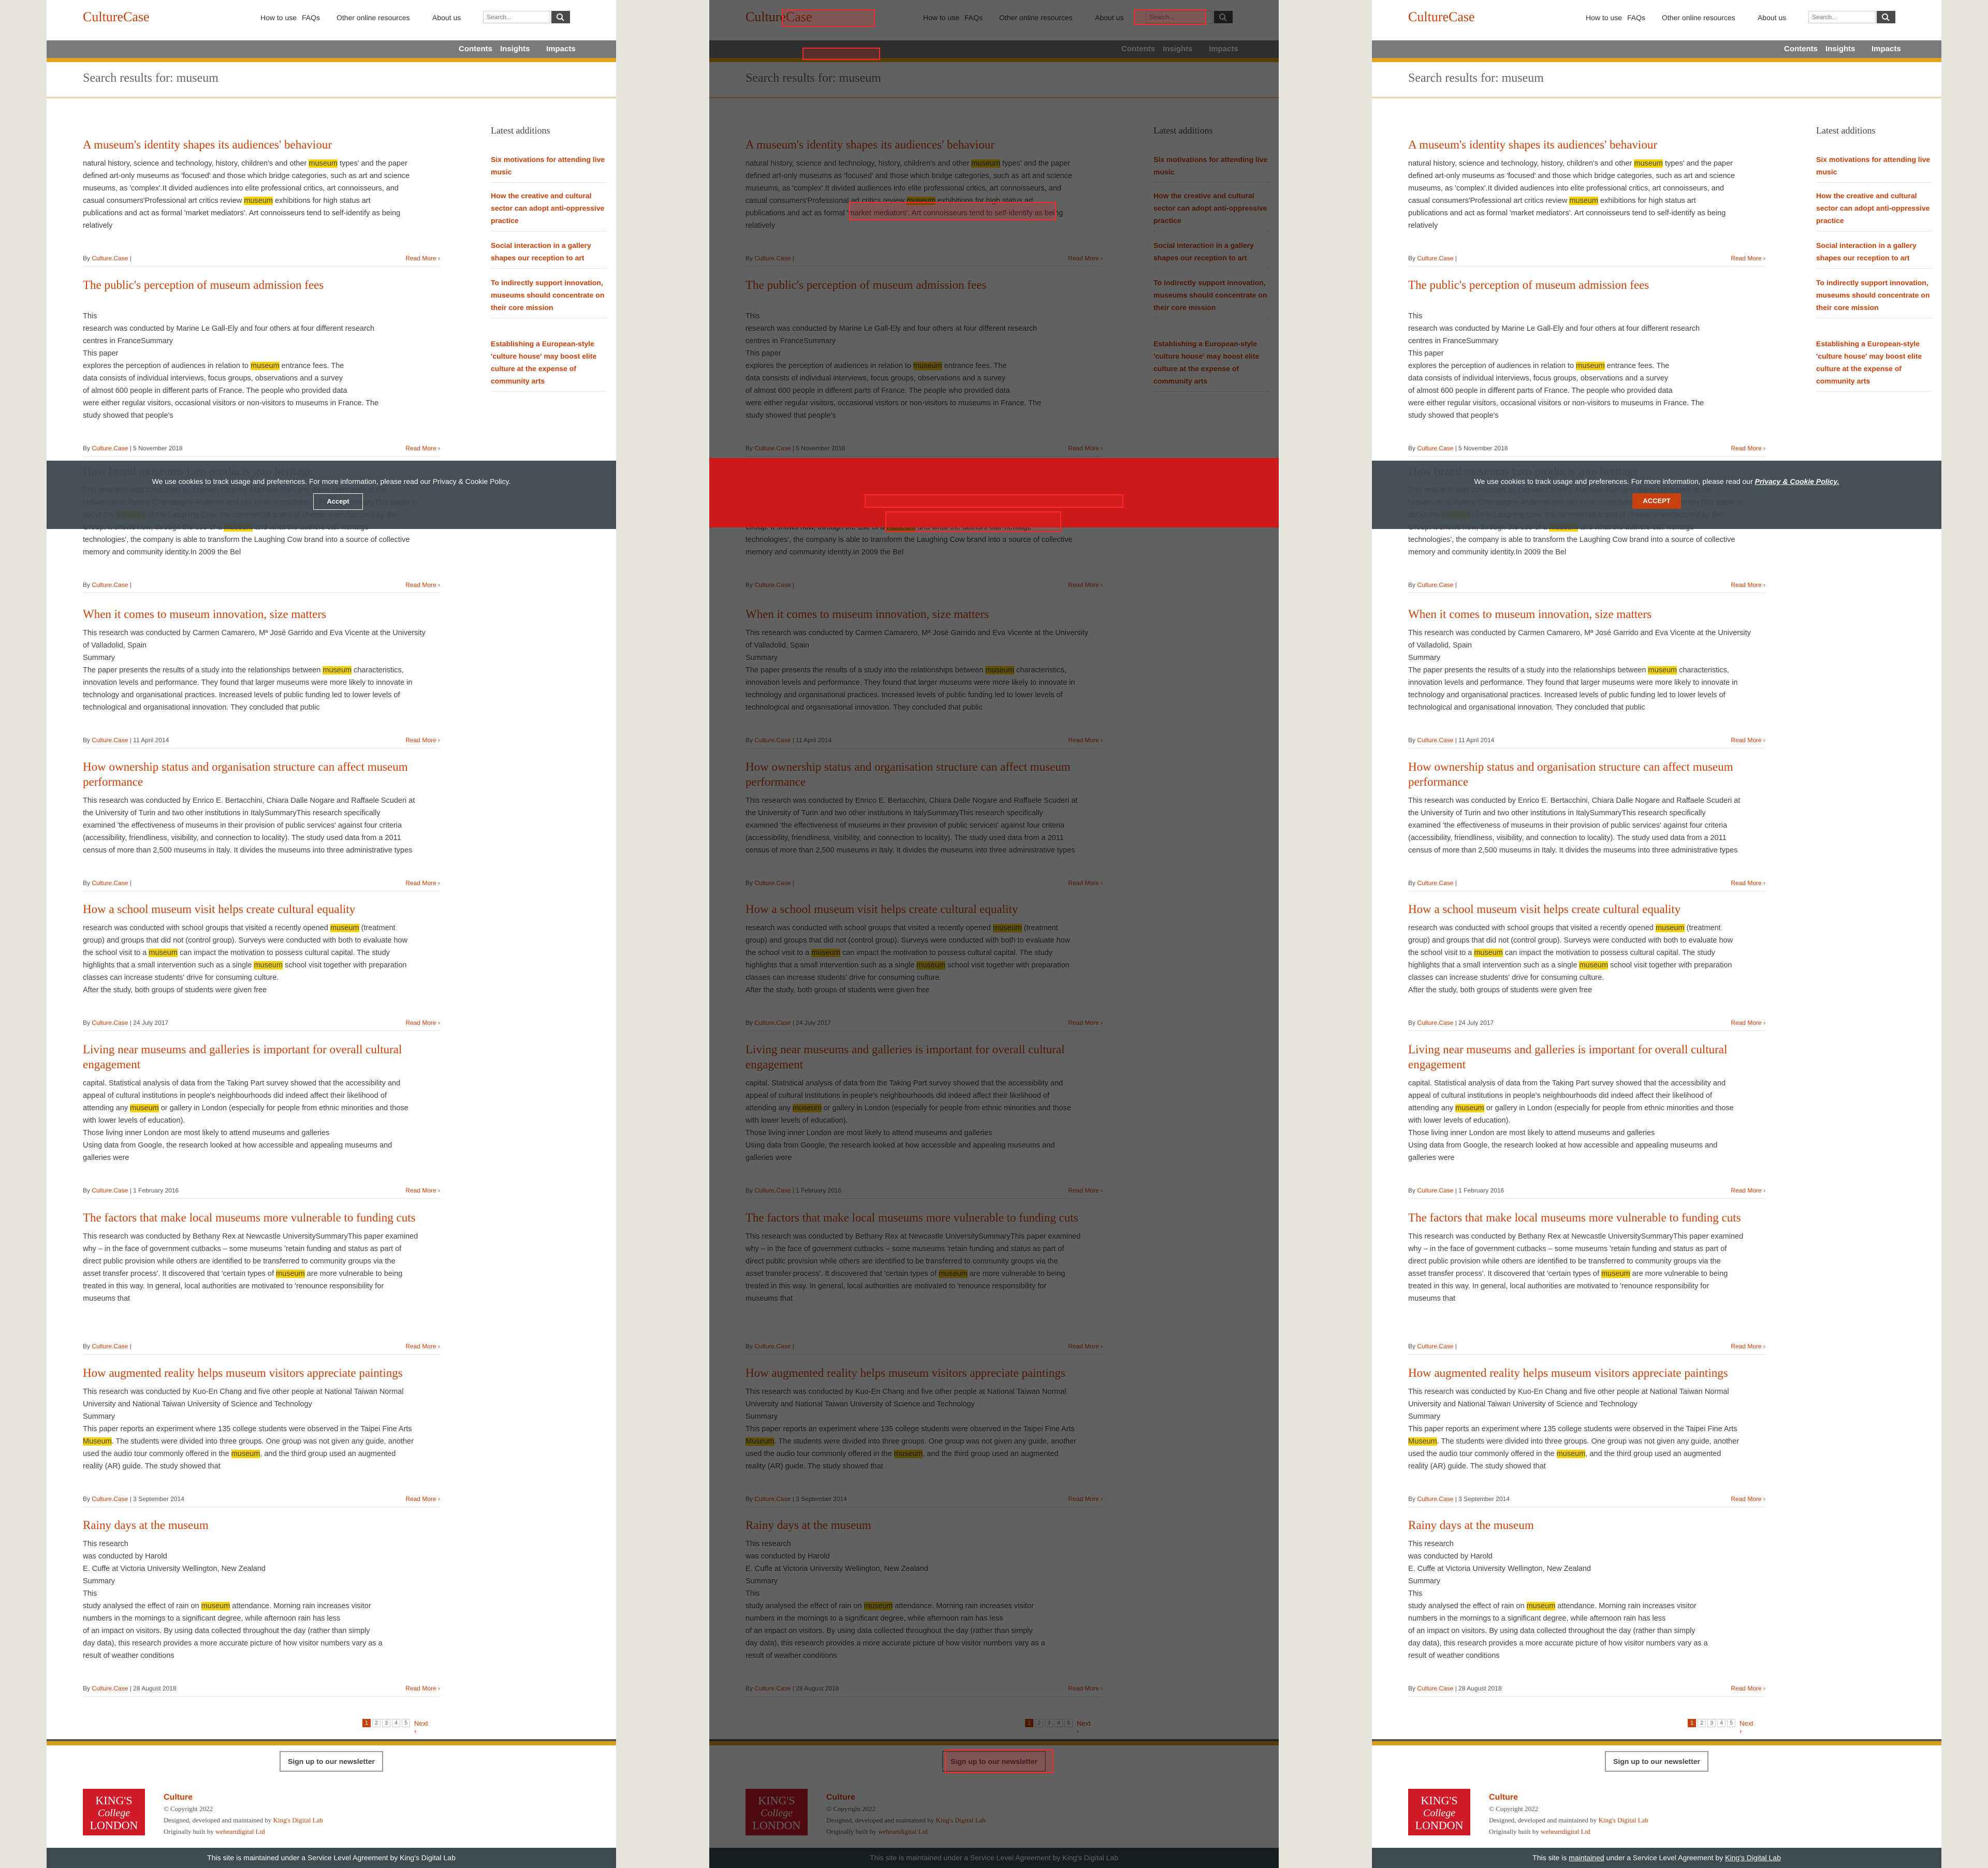  I want to click on site-logo: CultureCase, so click(116, 17).